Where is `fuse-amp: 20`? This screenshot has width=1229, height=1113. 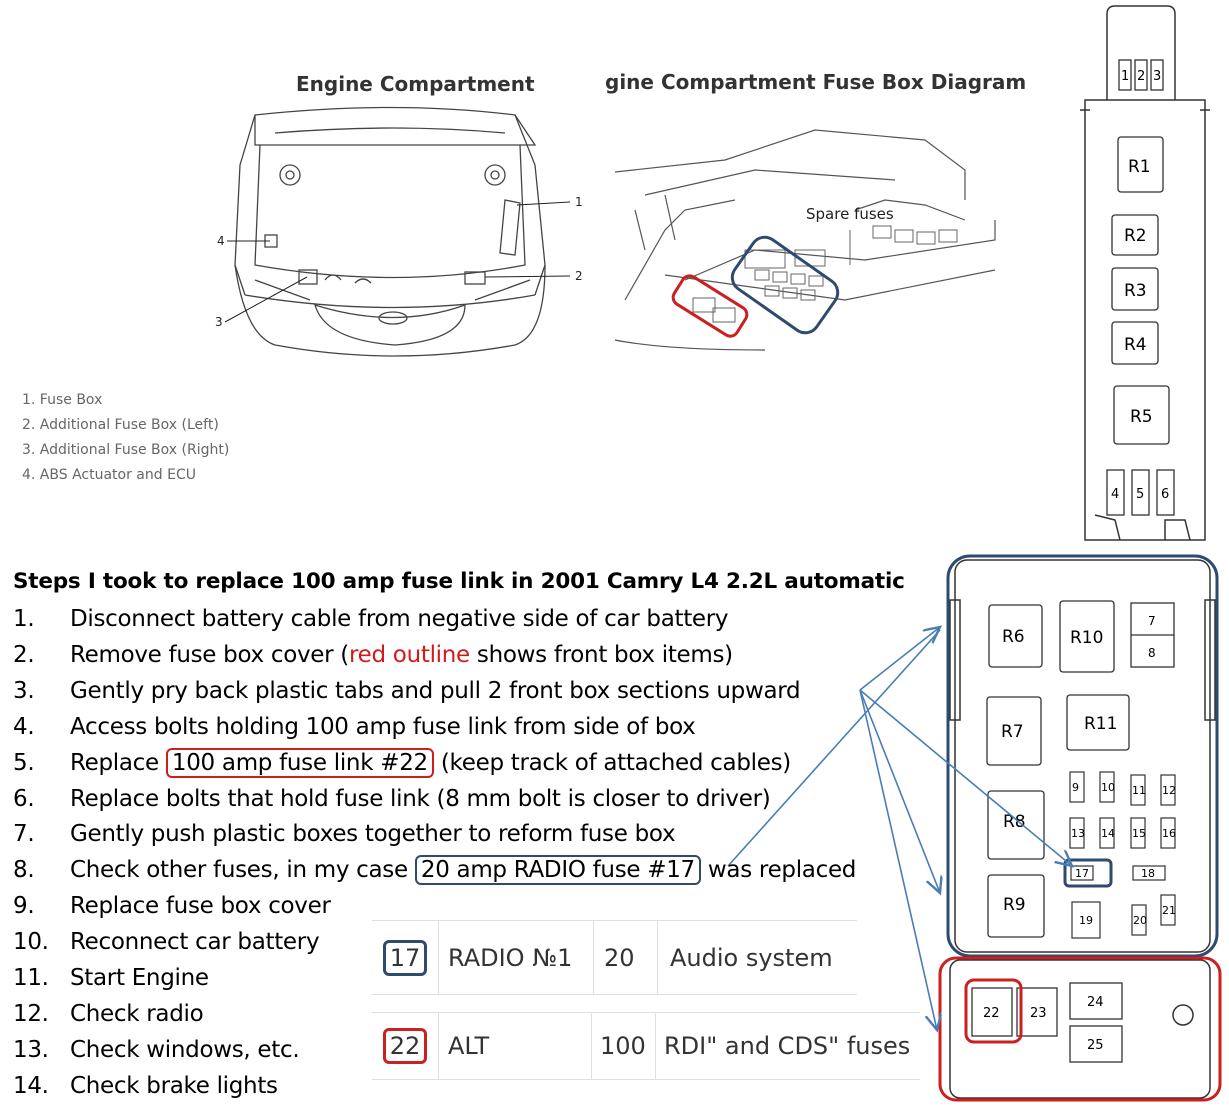 fuse-amp: 20 is located at coordinates (626, 957).